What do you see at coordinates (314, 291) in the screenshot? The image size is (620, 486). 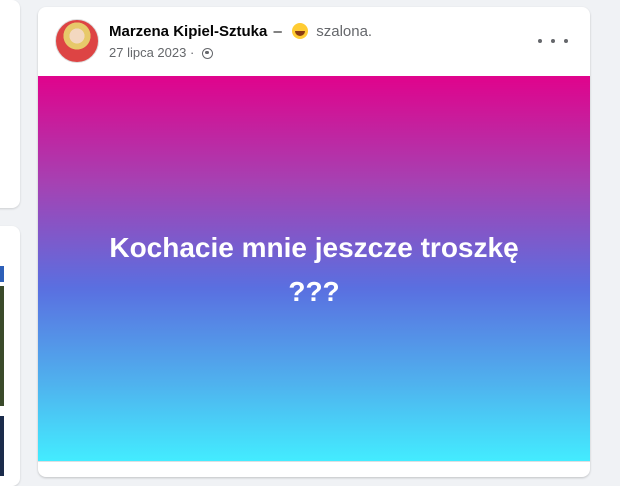 I see `post-text-line-2: ???` at bounding box center [314, 291].